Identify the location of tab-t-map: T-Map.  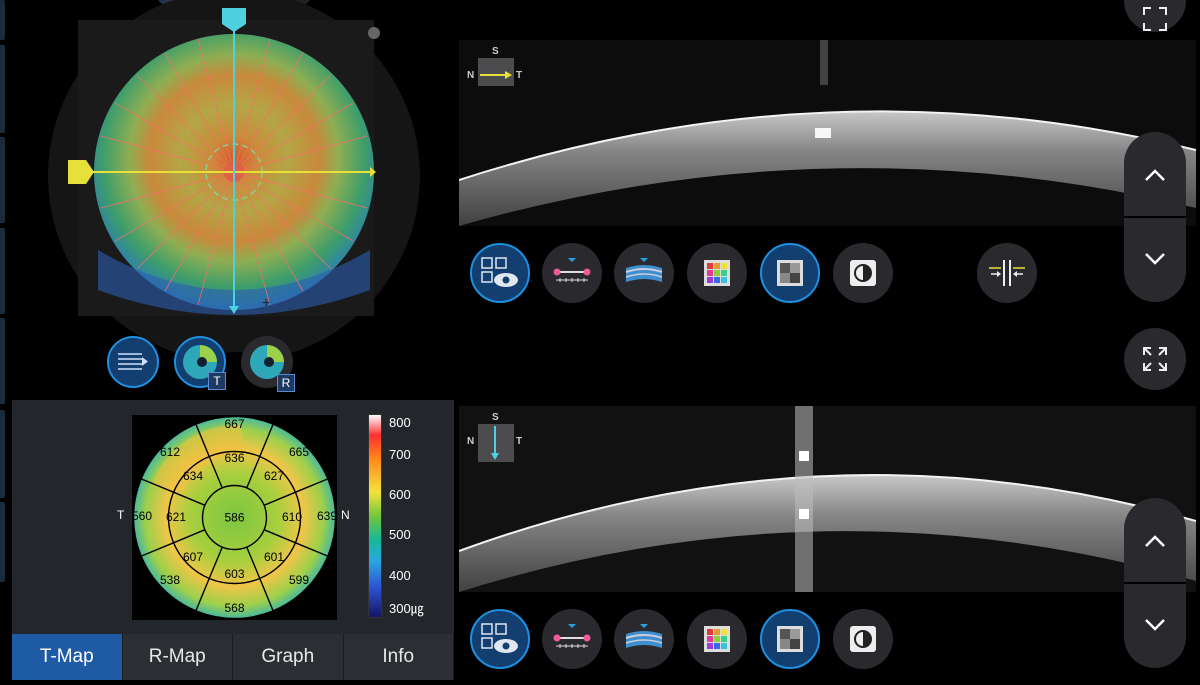
(67, 657).